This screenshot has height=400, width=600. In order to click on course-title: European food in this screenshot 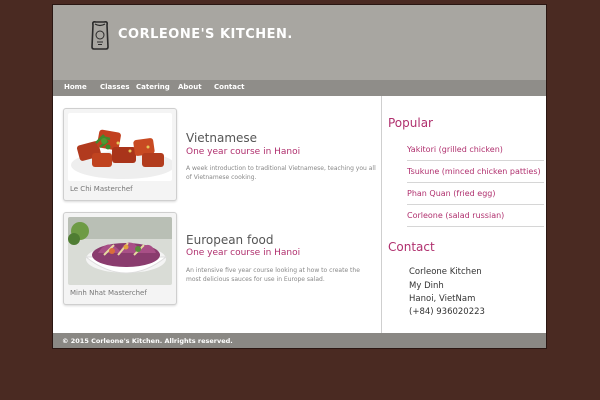, I will do `click(230, 240)`.